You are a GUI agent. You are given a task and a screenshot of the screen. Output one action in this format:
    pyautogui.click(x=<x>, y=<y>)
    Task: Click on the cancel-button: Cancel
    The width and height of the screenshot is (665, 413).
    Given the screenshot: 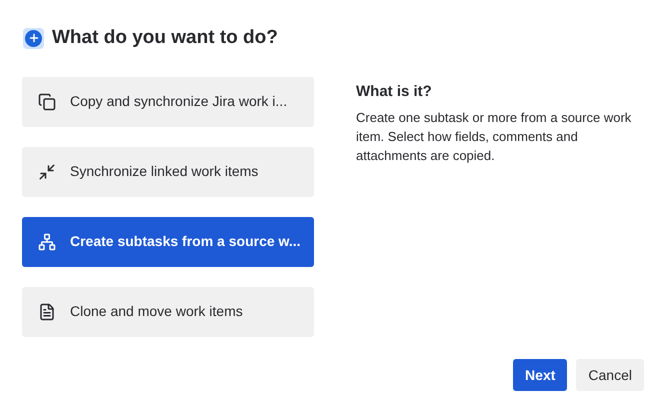 What is the action you would take?
    pyautogui.click(x=610, y=375)
    